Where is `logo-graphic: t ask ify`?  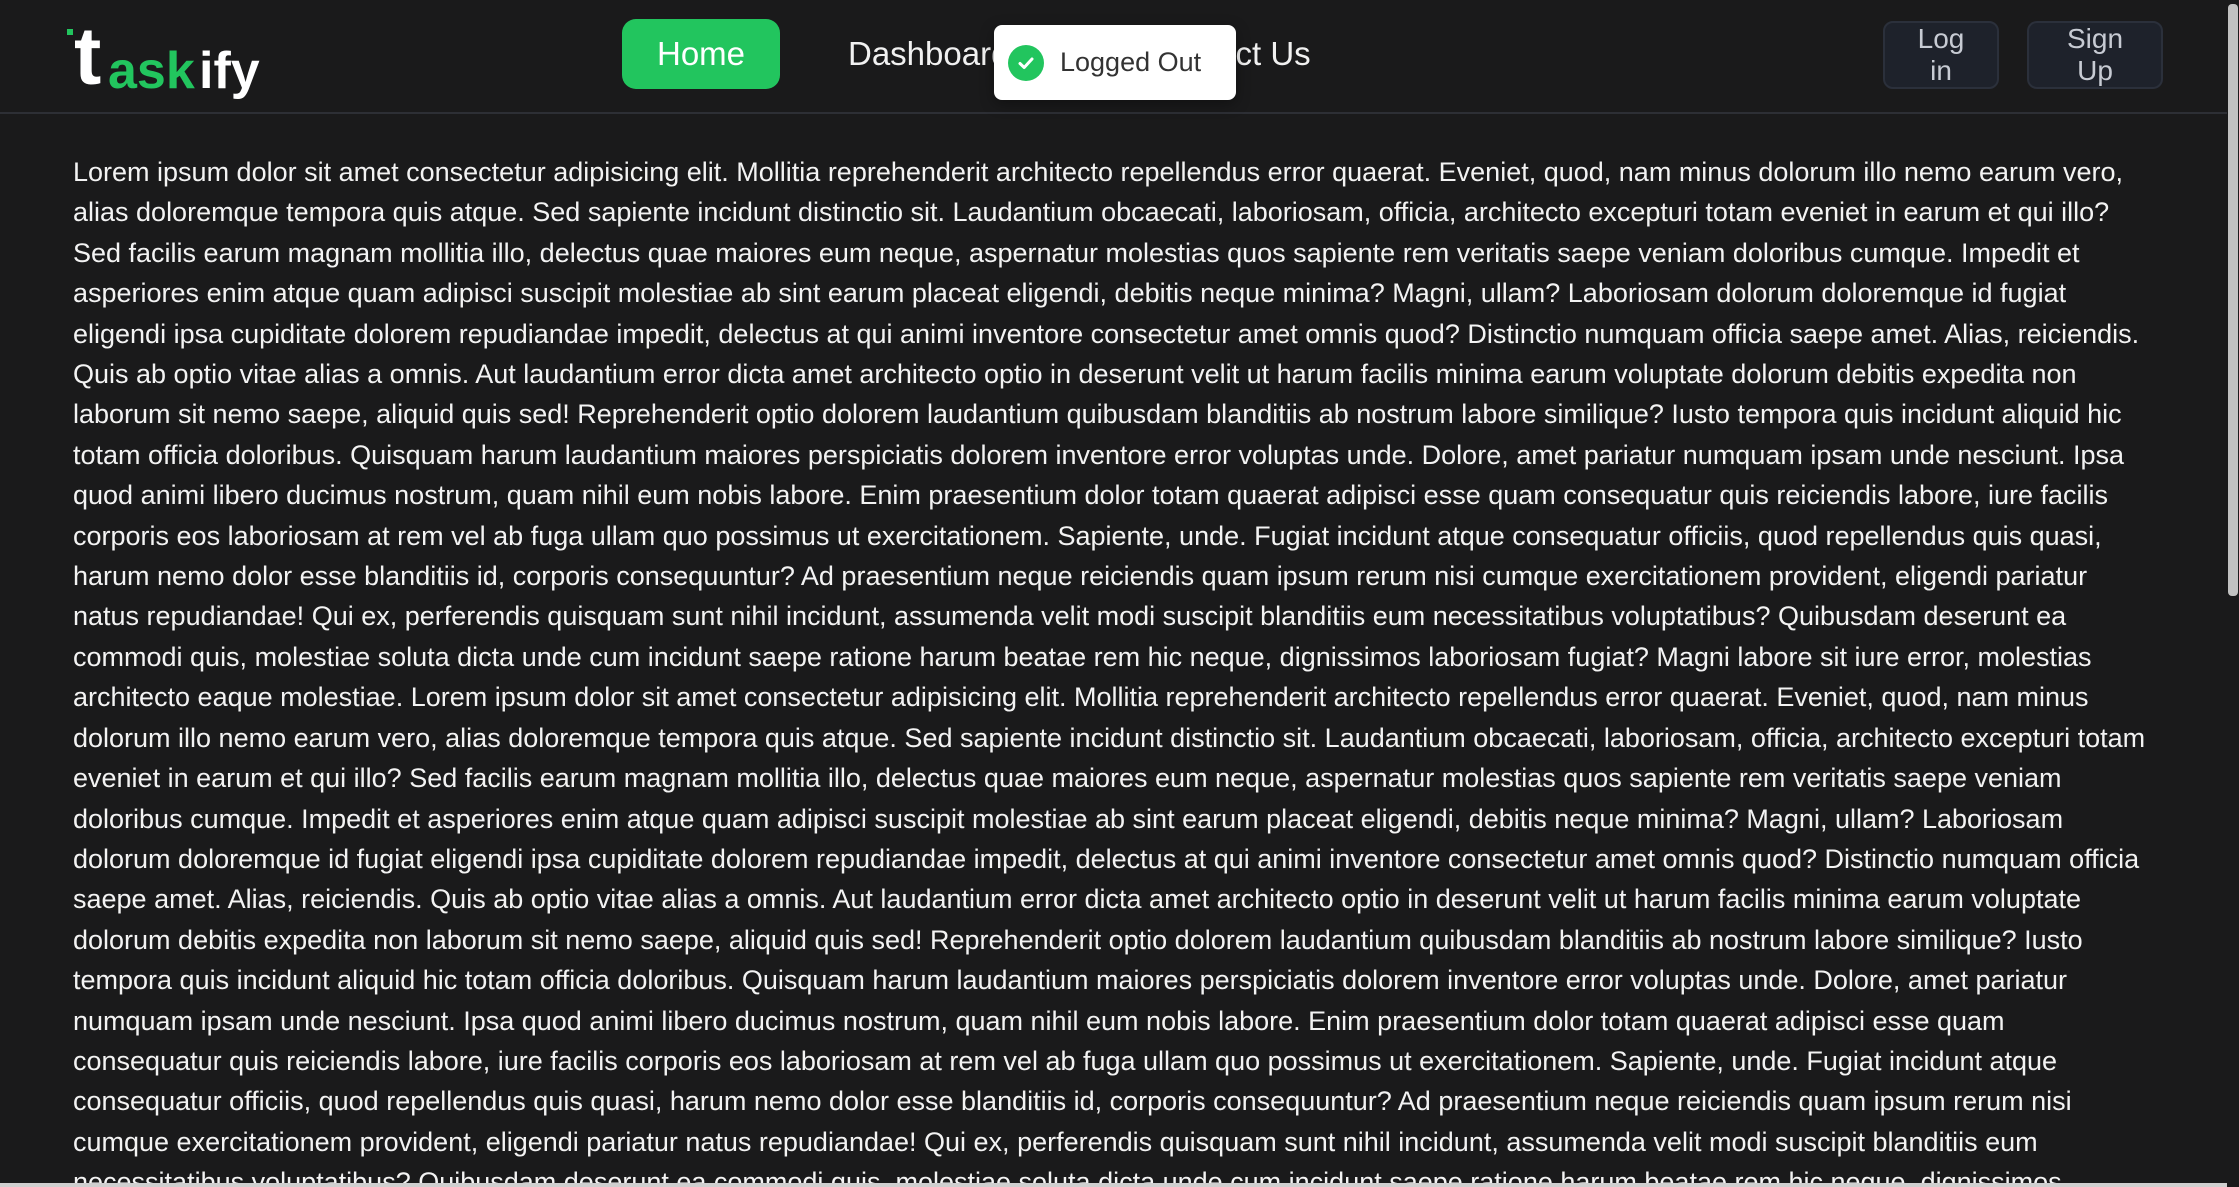 logo-graphic: t ask ify is located at coordinates (163, 56).